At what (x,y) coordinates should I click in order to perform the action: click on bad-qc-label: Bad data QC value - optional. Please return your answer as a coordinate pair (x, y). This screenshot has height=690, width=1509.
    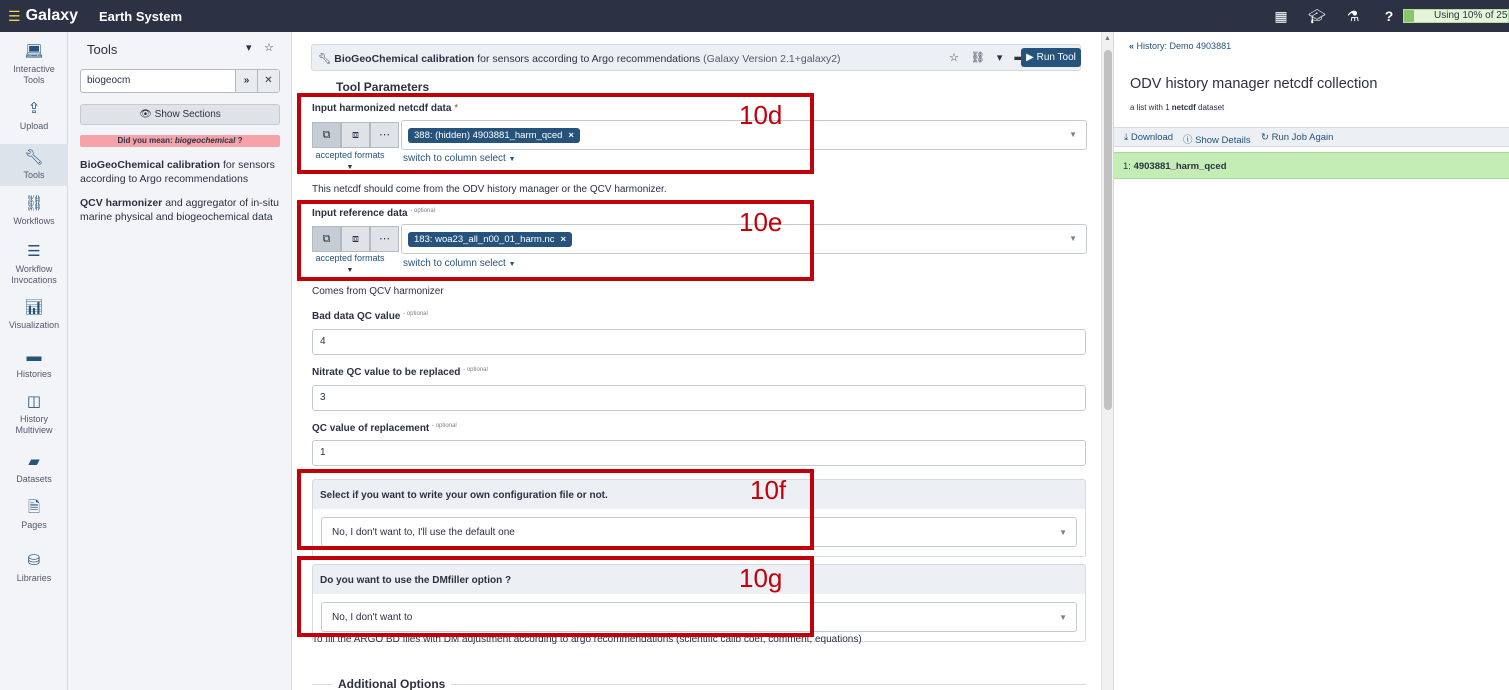
    Looking at the image, I should click on (370, 316).